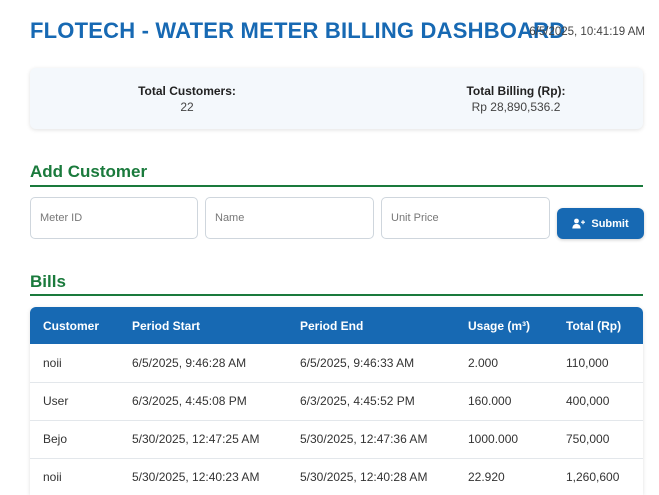 Image resolution: width=659 pixels, height=495 pixels. I want to click on bills-heading: Bills, so click(48, 281).